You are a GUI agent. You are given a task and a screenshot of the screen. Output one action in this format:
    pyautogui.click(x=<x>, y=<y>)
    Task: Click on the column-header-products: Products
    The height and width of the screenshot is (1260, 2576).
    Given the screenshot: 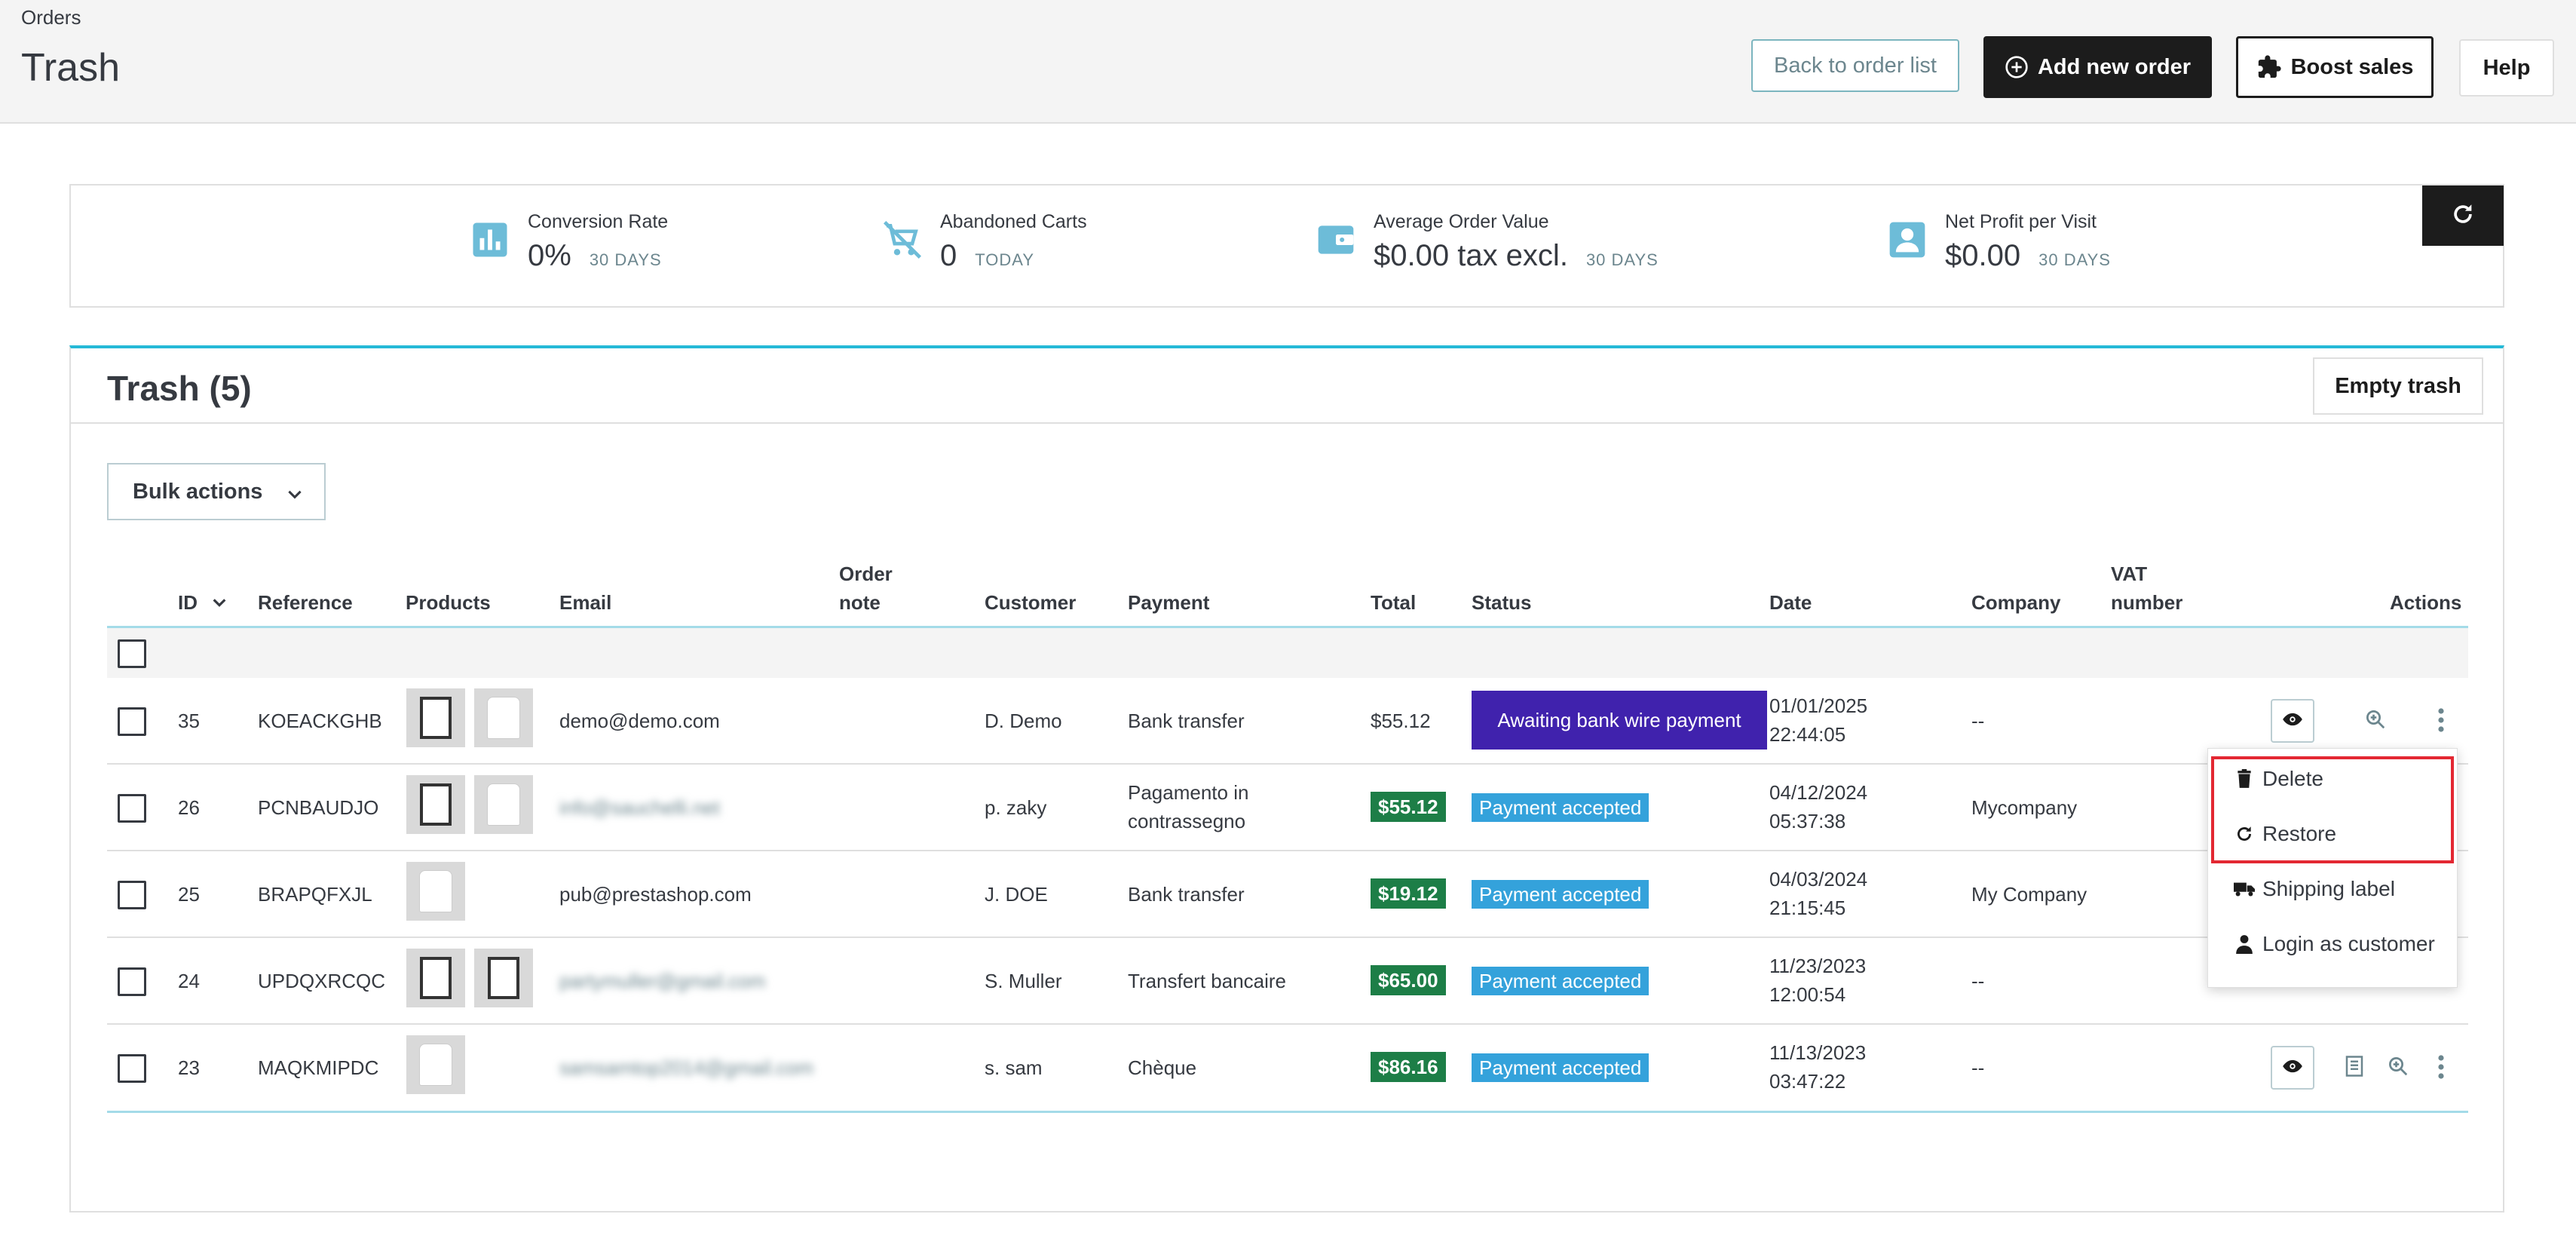 What is the action you would take?
    pyautogui.click(x=448, y=602)
    